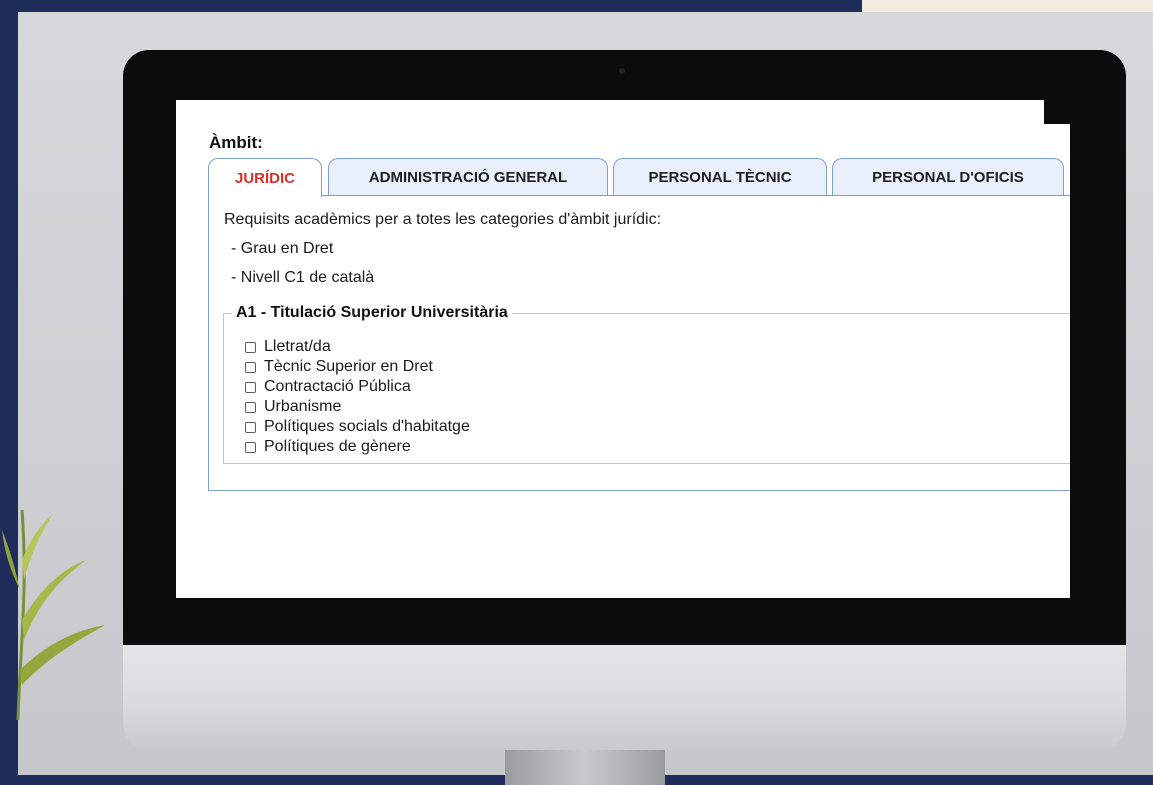 The height and width of the screenshot is (785, 1153). Describe the element at coordinates (367, 426) in the screenshot. I see `option-label: Polítiques socials d'habitatge` at that location.